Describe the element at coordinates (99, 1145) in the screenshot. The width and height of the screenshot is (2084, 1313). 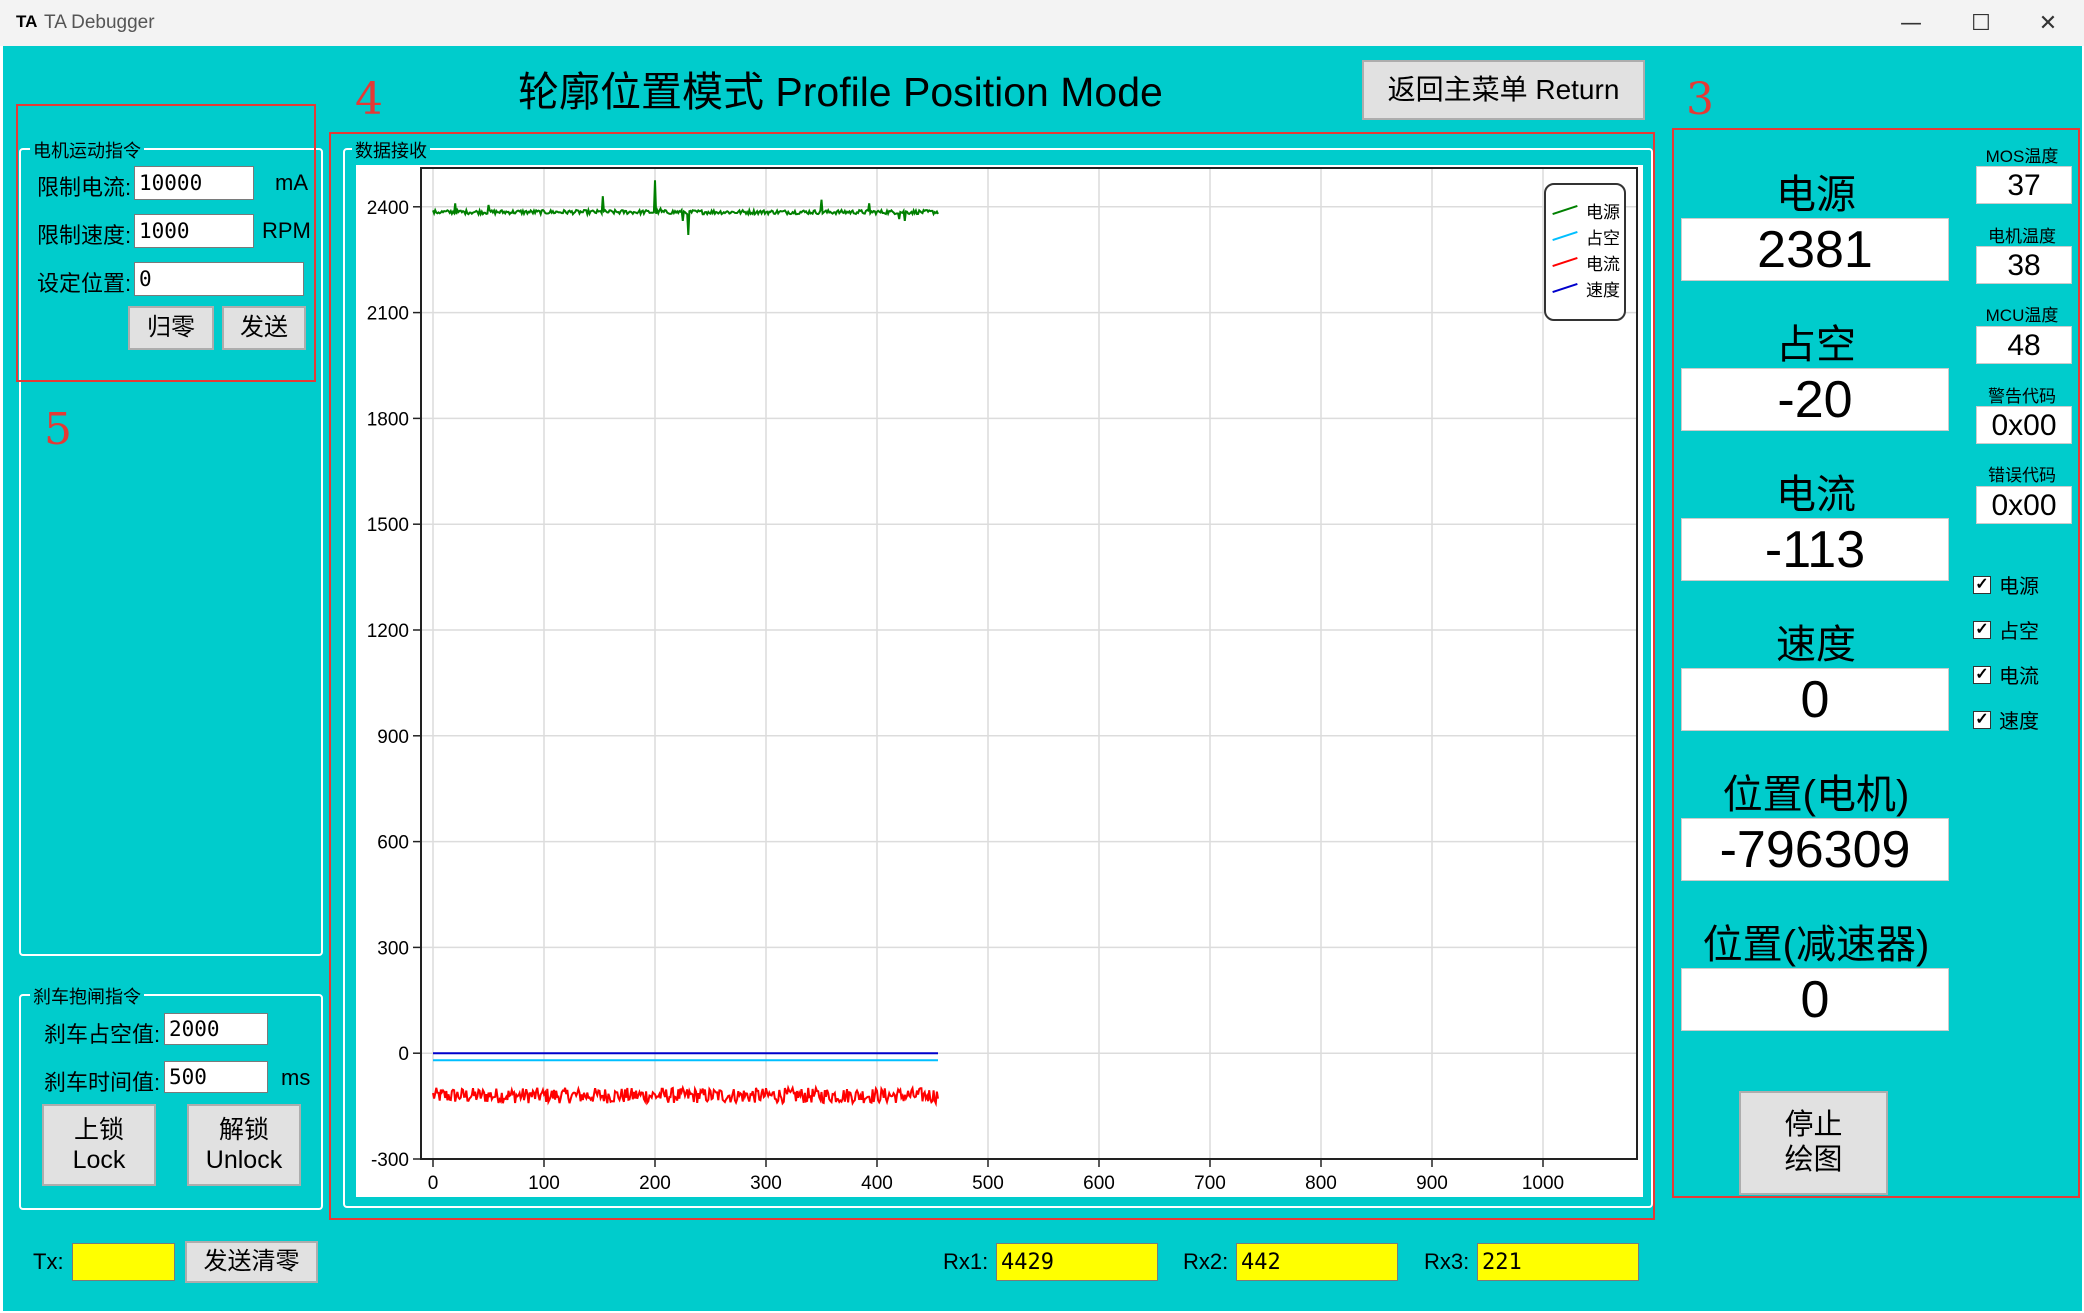
I see `lock-button: 上锁 Lock` at that location.